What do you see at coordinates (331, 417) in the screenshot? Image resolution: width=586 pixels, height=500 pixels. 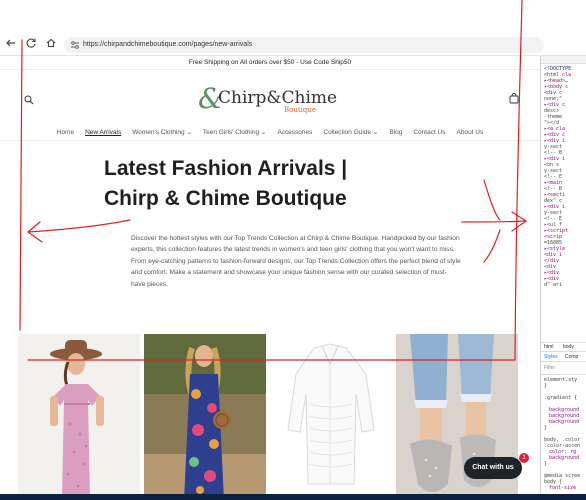 I see `product-image-white-shirt-dress` at bounding box center [331, 417].